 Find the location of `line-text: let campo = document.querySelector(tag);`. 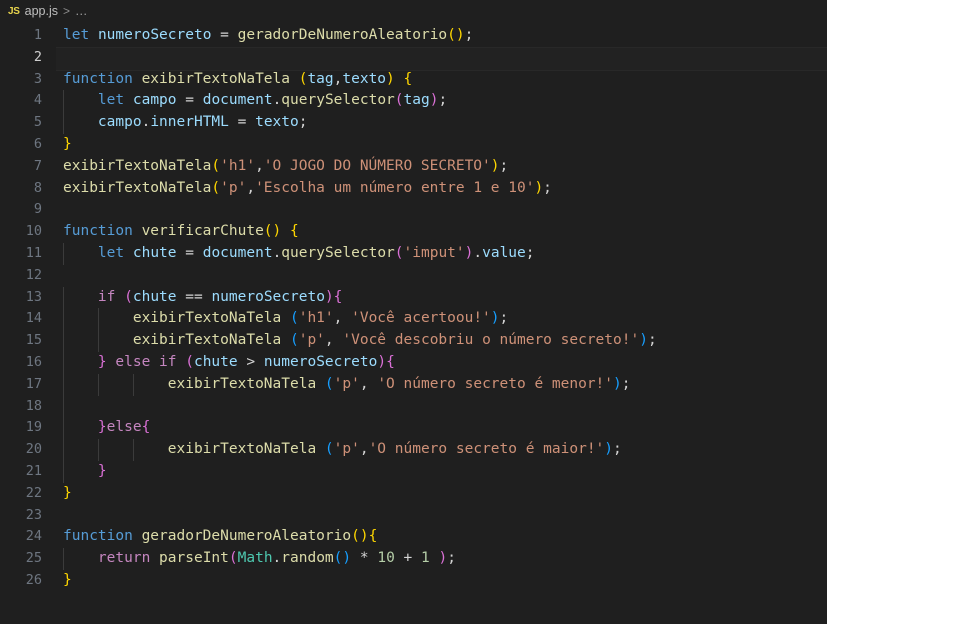

line-text: let campo = document.querySelector(tag); is located at coordinates (255, 101).